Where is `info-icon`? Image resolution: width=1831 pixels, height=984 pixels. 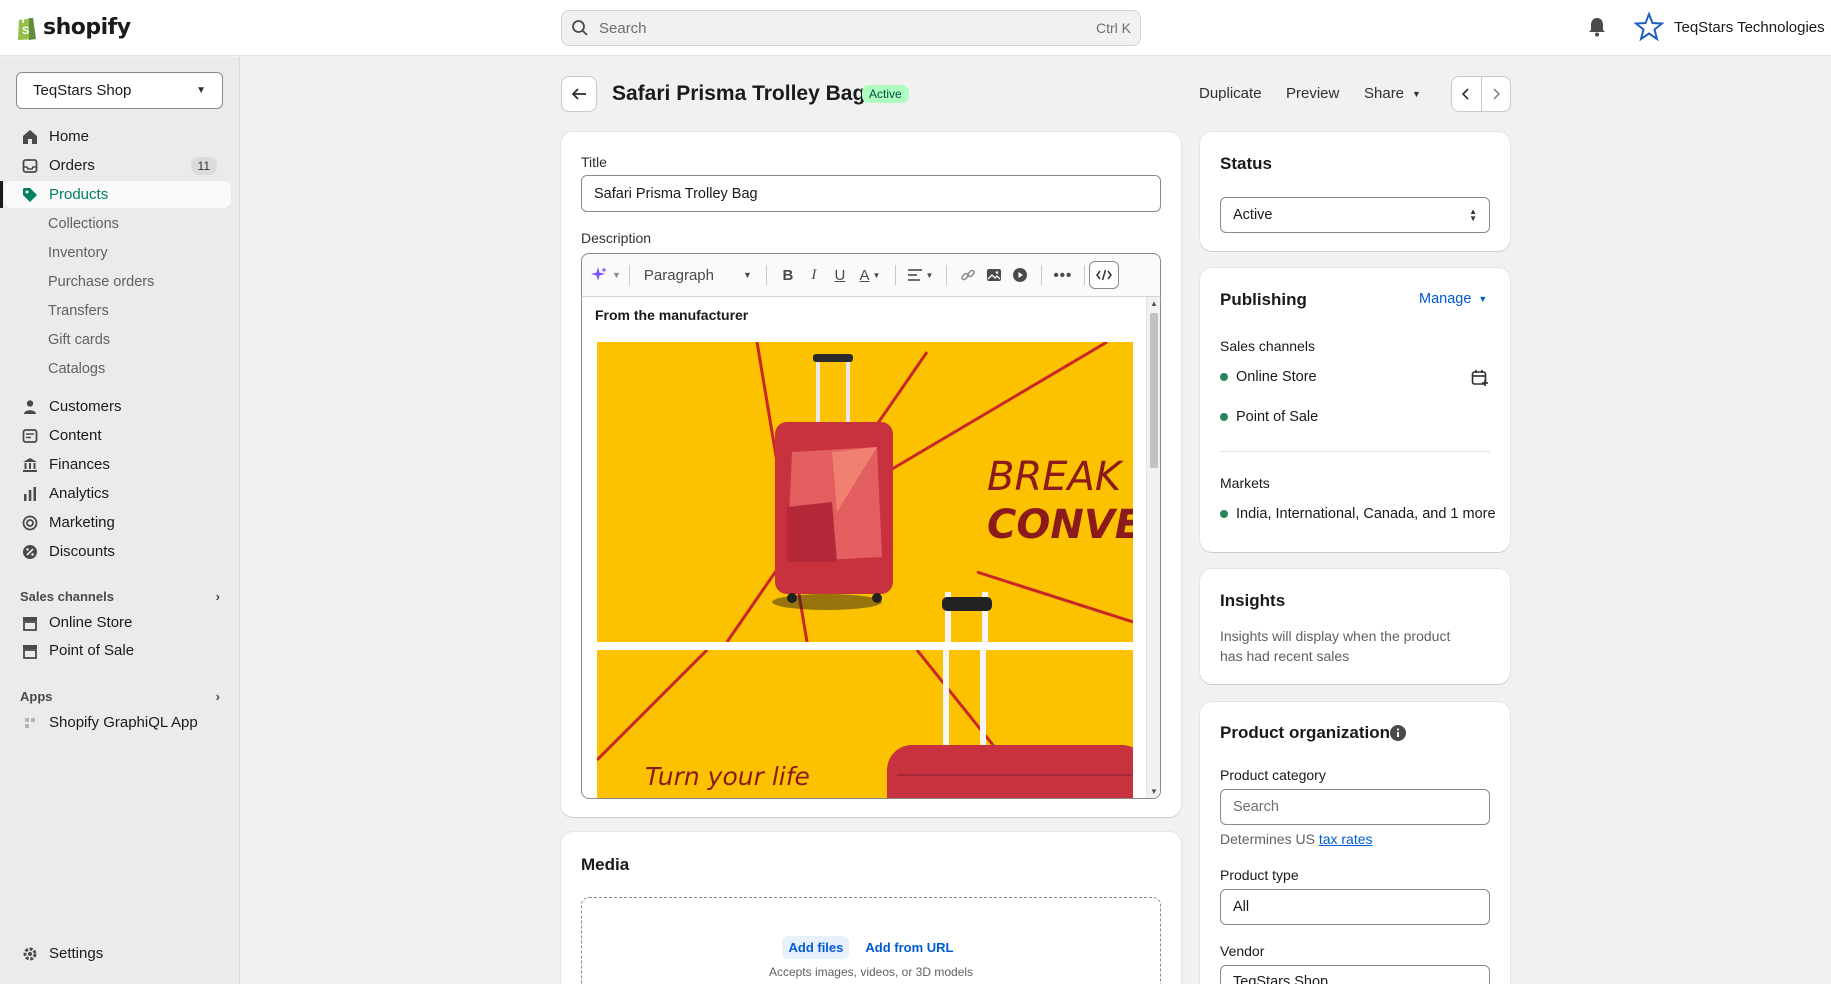 info-icon is located at coordinates (1398, 735).